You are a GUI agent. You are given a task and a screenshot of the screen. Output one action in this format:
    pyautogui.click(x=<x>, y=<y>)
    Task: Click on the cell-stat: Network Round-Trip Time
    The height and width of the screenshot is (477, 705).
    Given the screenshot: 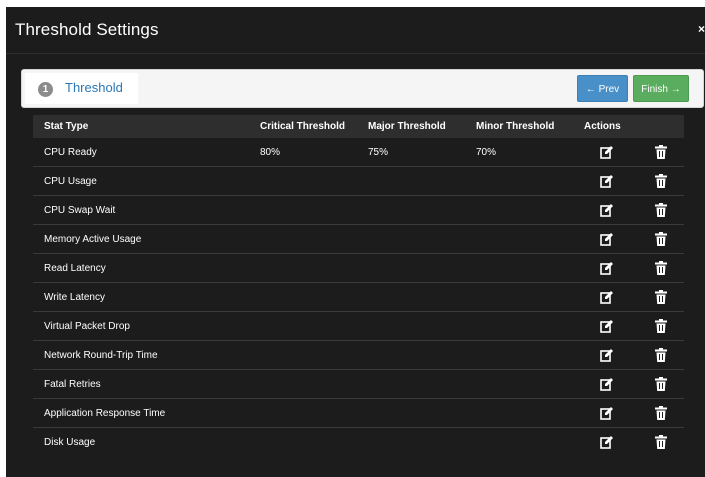 What is the action you would take?
    pyautogui.click(x=141, y=355)
    